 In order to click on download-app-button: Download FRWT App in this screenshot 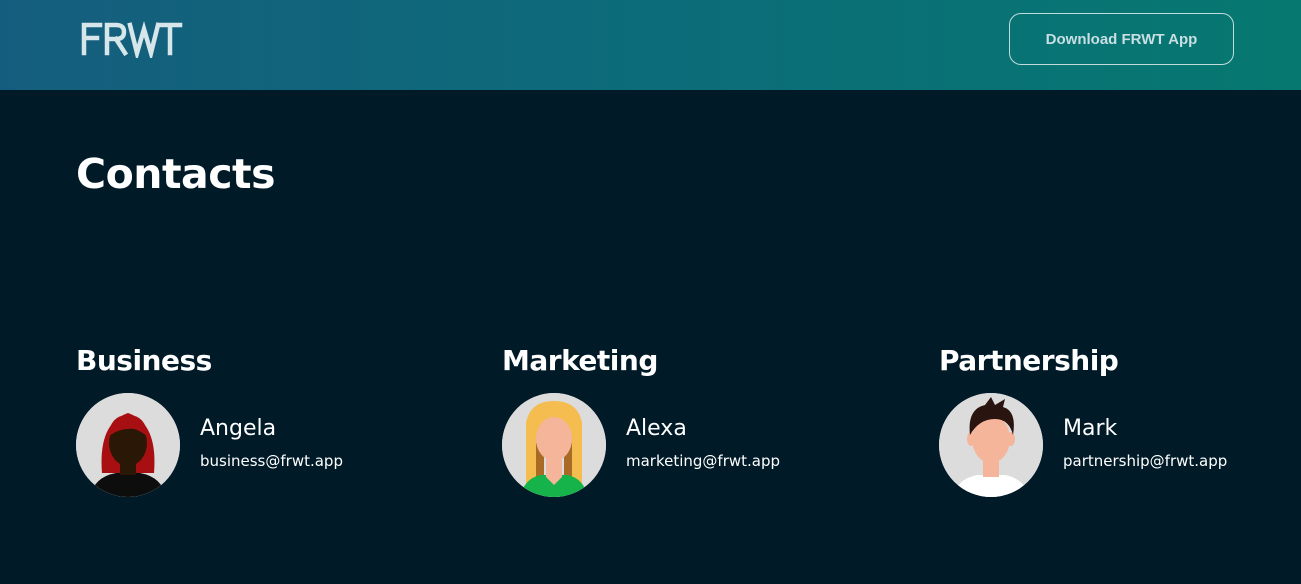, I will do `click(1121, 39)`.